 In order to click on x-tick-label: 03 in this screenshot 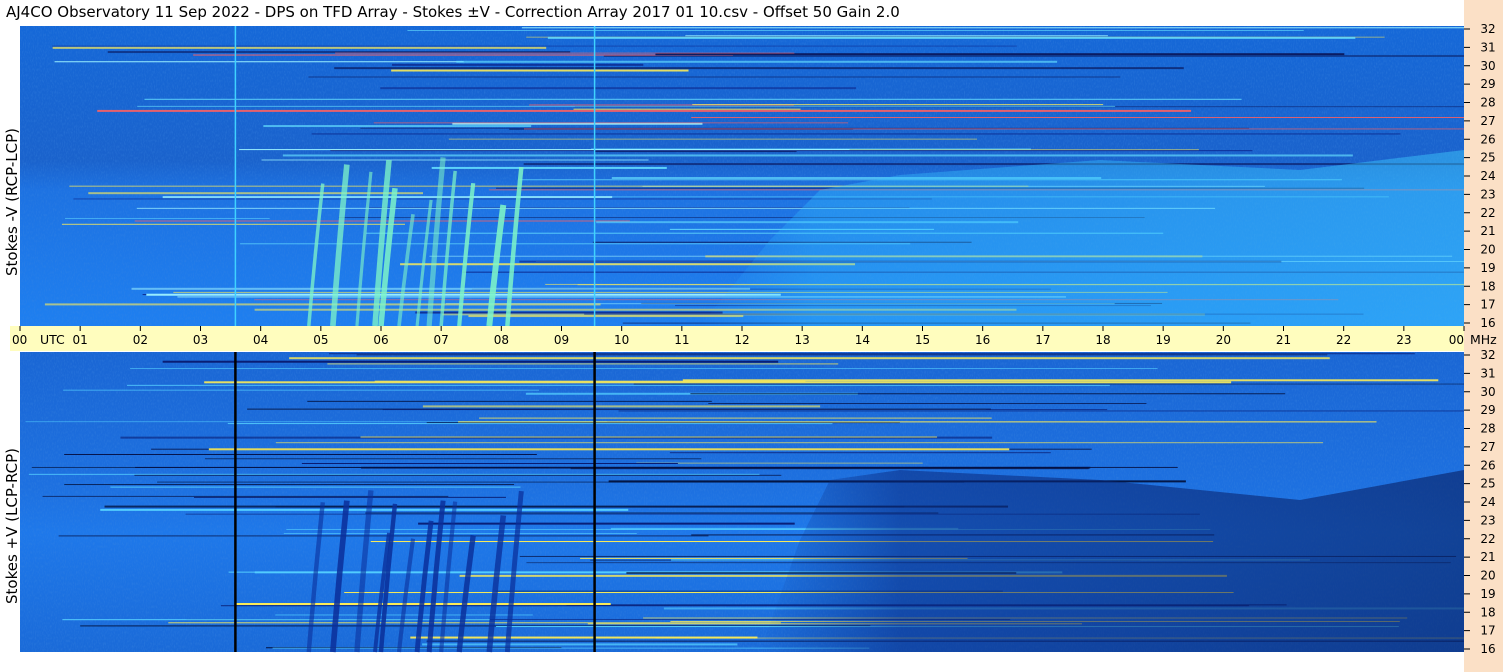, I will do `click(200, 340)`.